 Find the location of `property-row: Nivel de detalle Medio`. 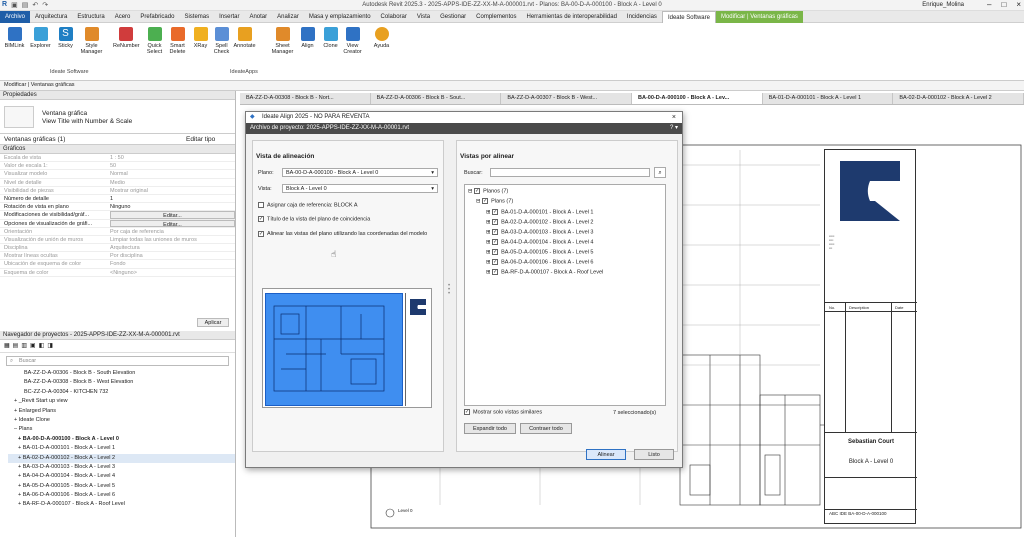

property-row: Nivel de detalle Medio is located at coordinates (117, 183).